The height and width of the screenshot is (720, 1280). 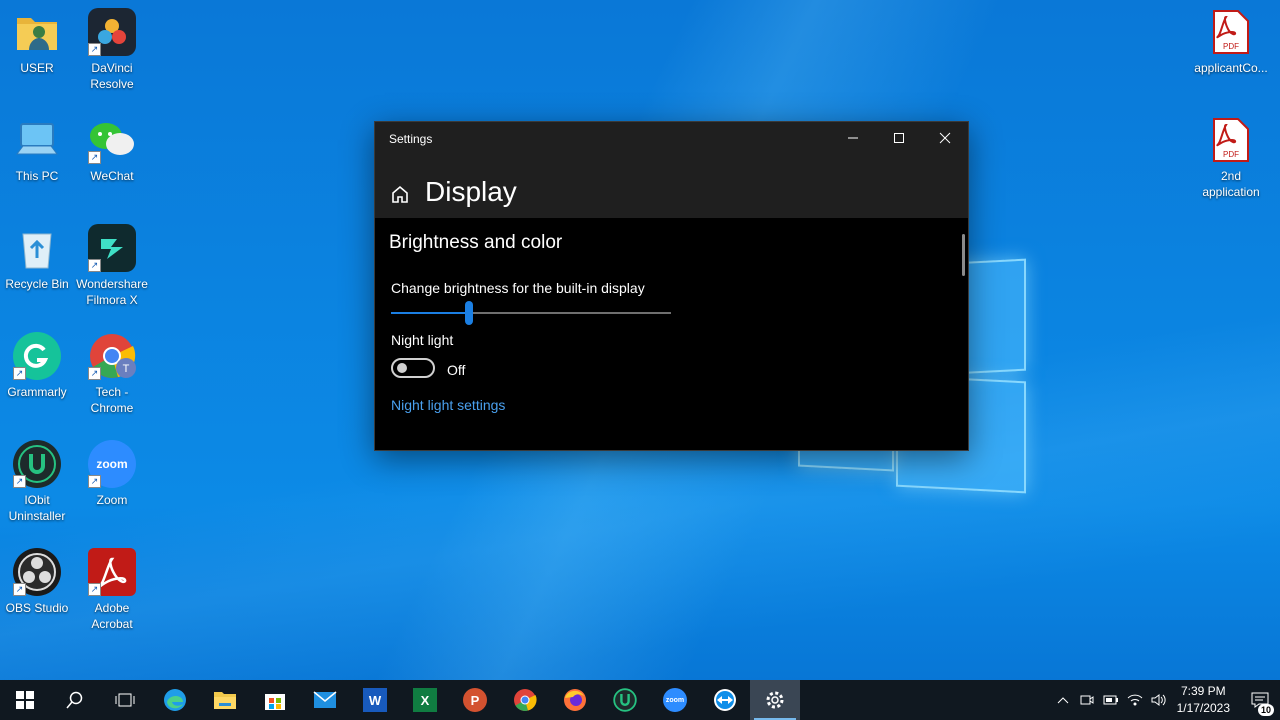 I want to click on maximize-icon, so click(x=899, y=138).